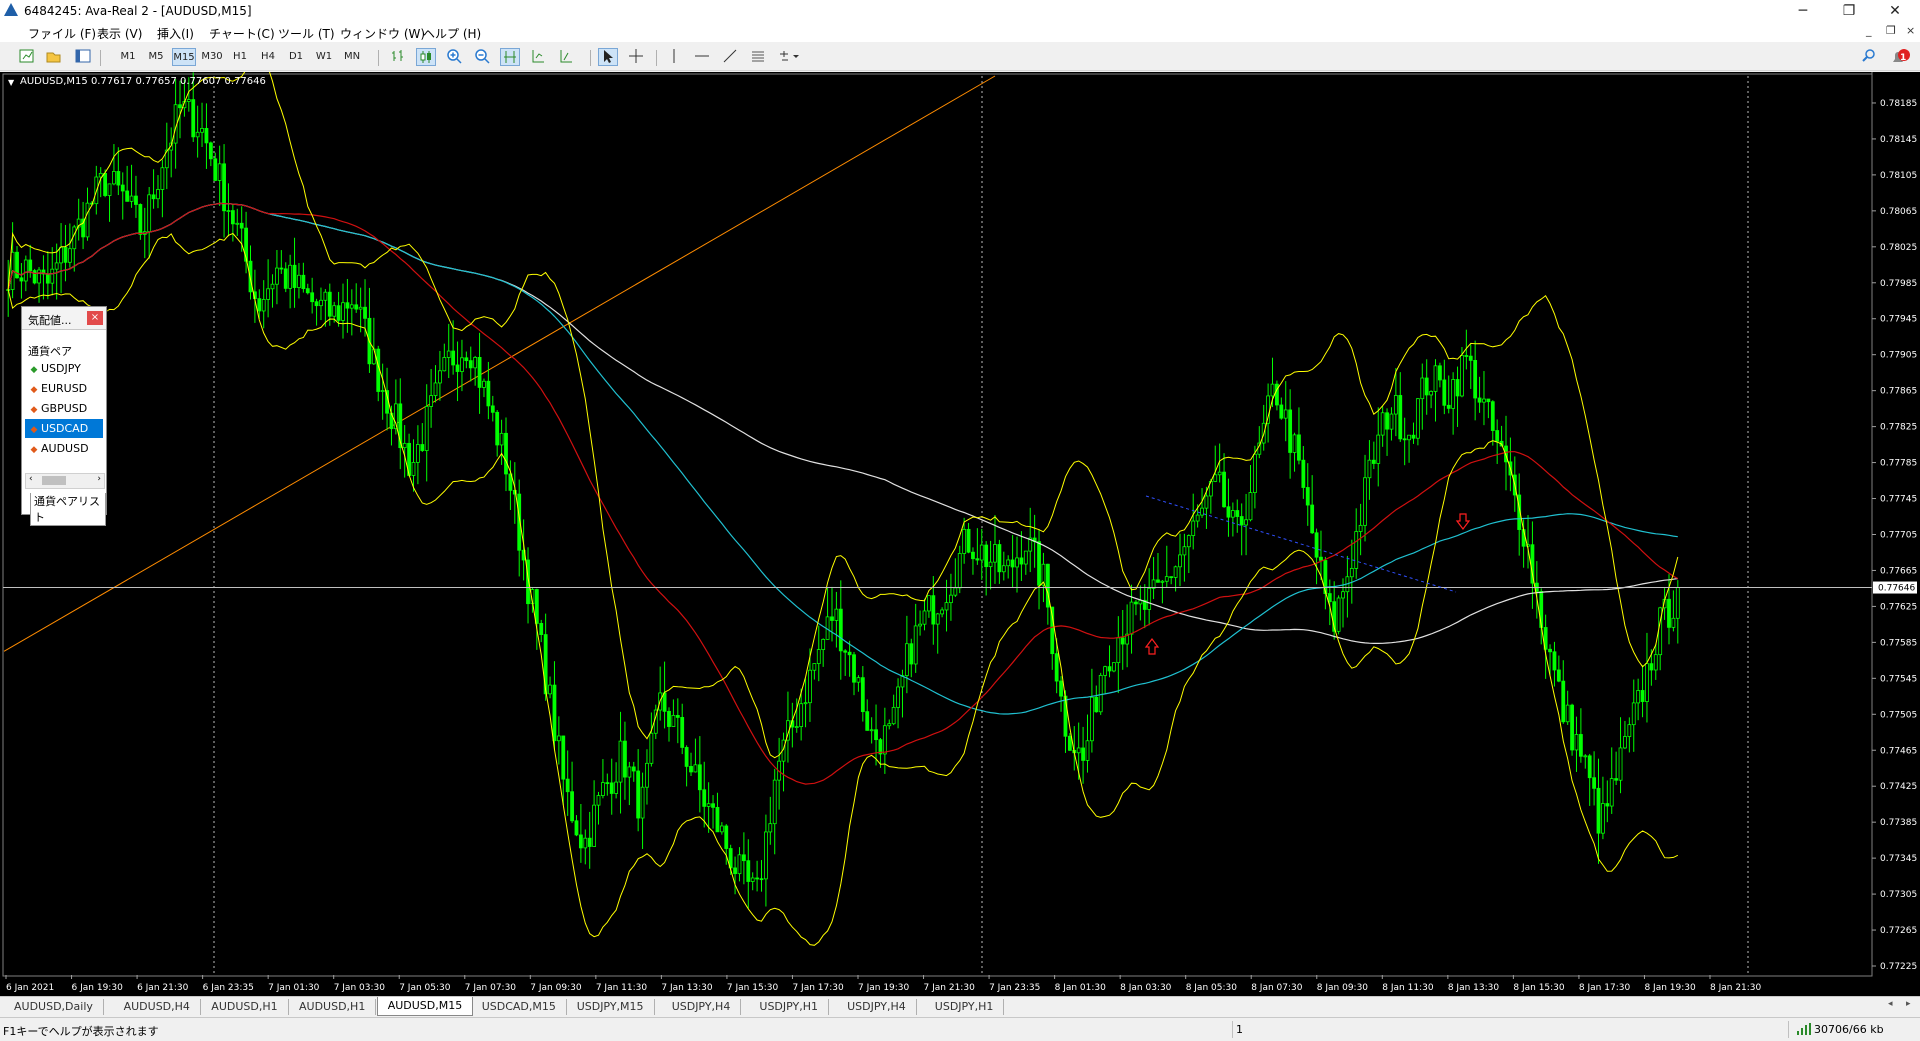 The image size is (1920, 1041). Describe the element at coordinates (1803, 11) in the screenshot. I see `minimize-button: ─` at that location.